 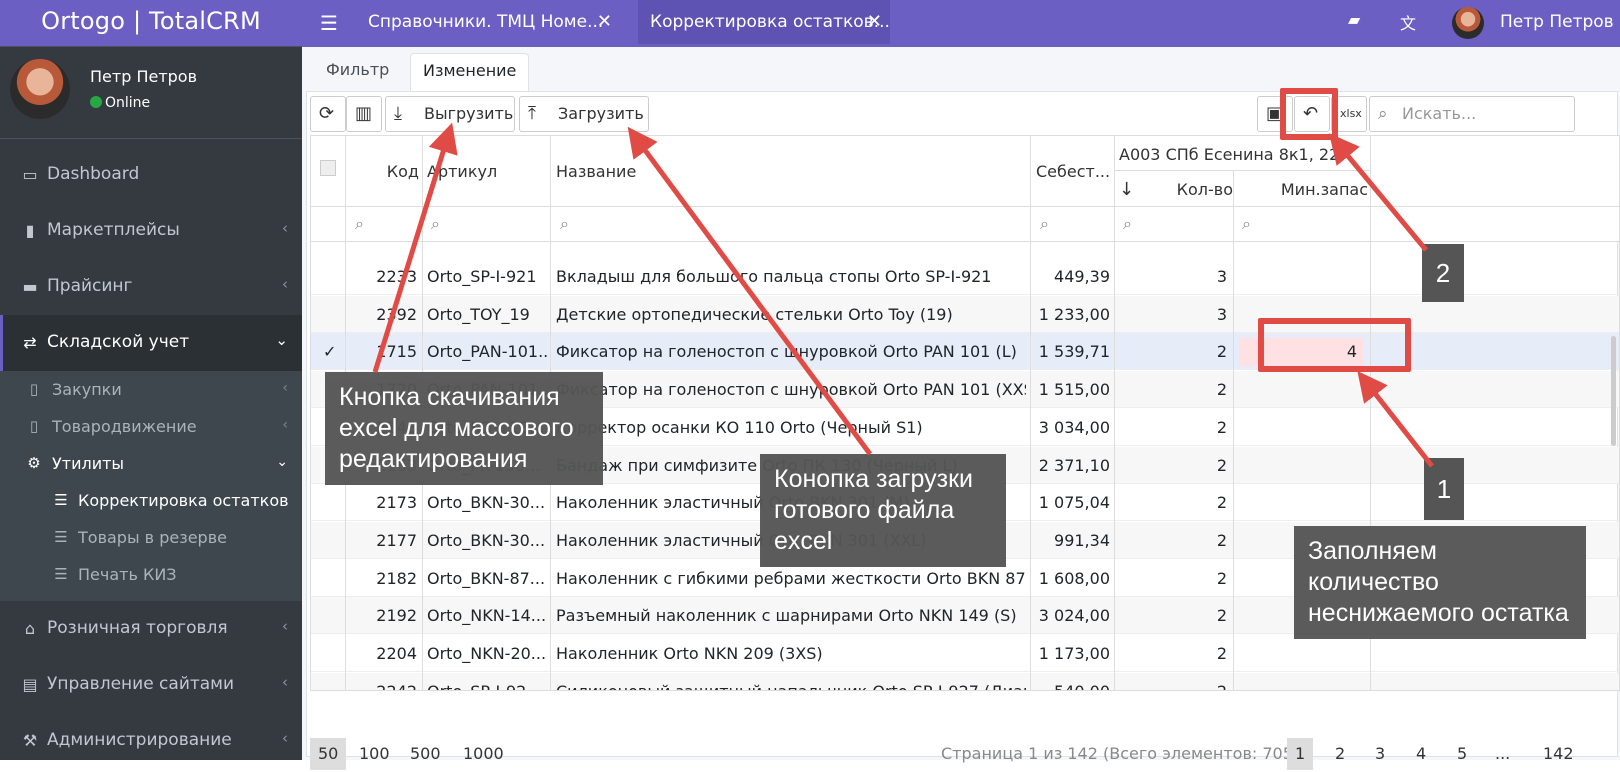 I want to click on sidebar-item-purchases: ▯ Закупки ‹, so click(x=151, y=389).